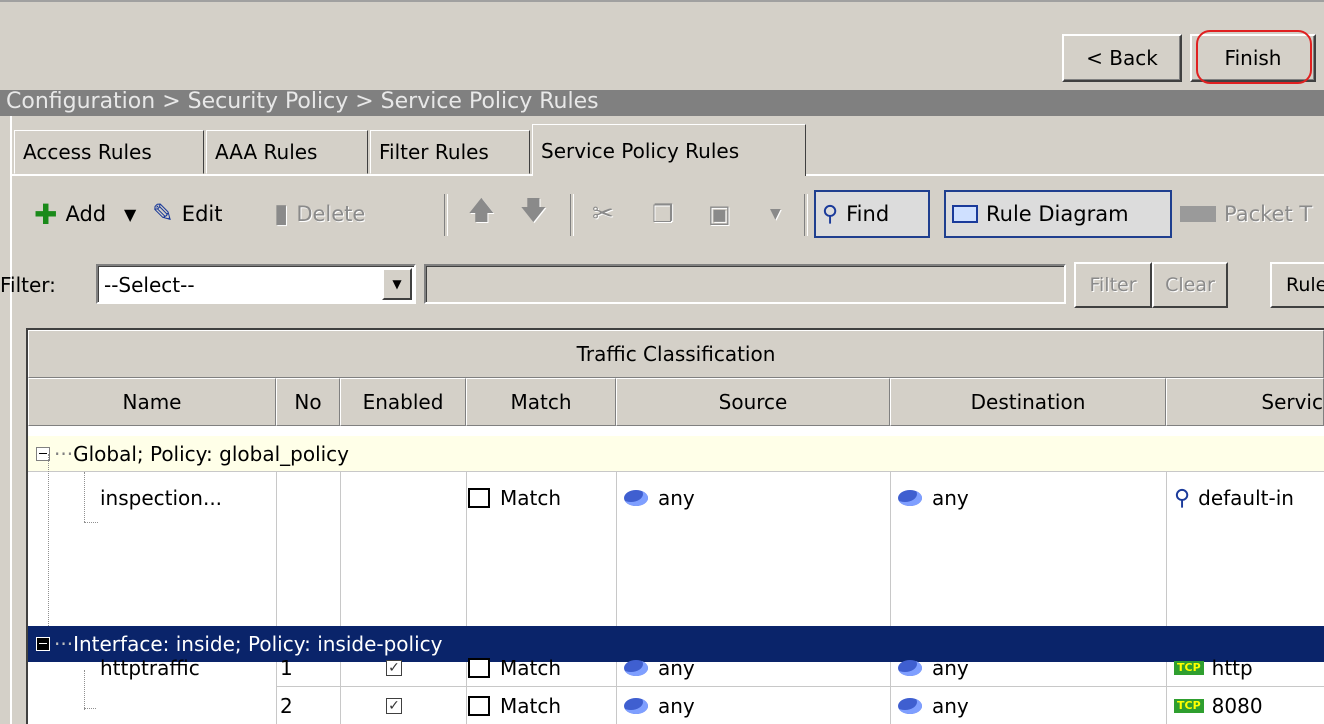 This screenshot has height=724, width=1324. What do you see at coordinates (287, 152) in the screenshot?
I see `tab-aaa-rules: AAA Rules` at bounding box center [287, 152].